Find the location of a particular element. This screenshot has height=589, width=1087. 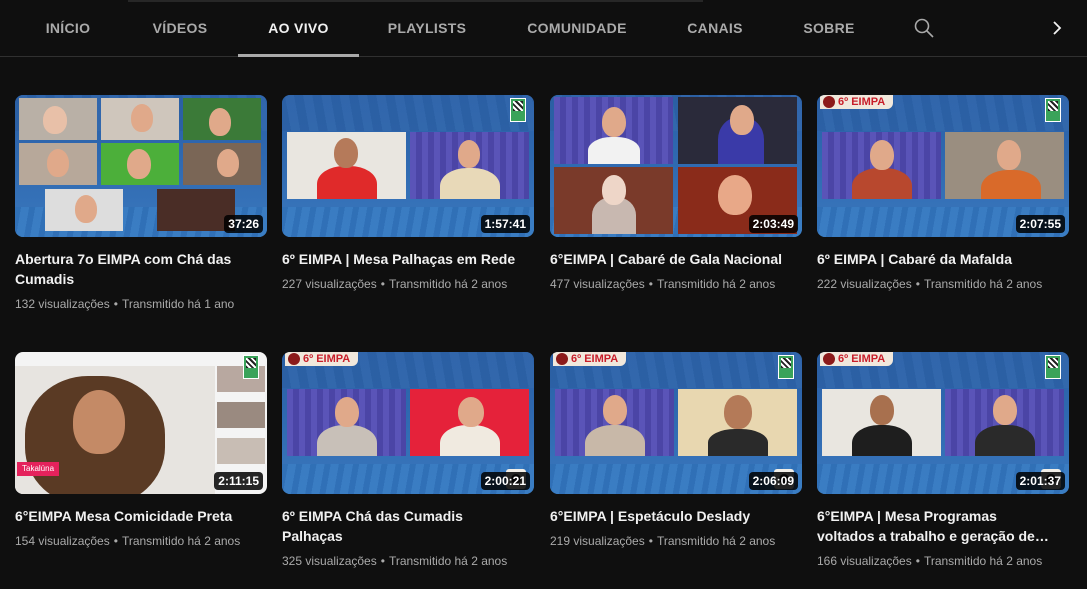

video-metadata: 222 visualizações • Transmitido há 2 anos is located at coordinates (930, 284).